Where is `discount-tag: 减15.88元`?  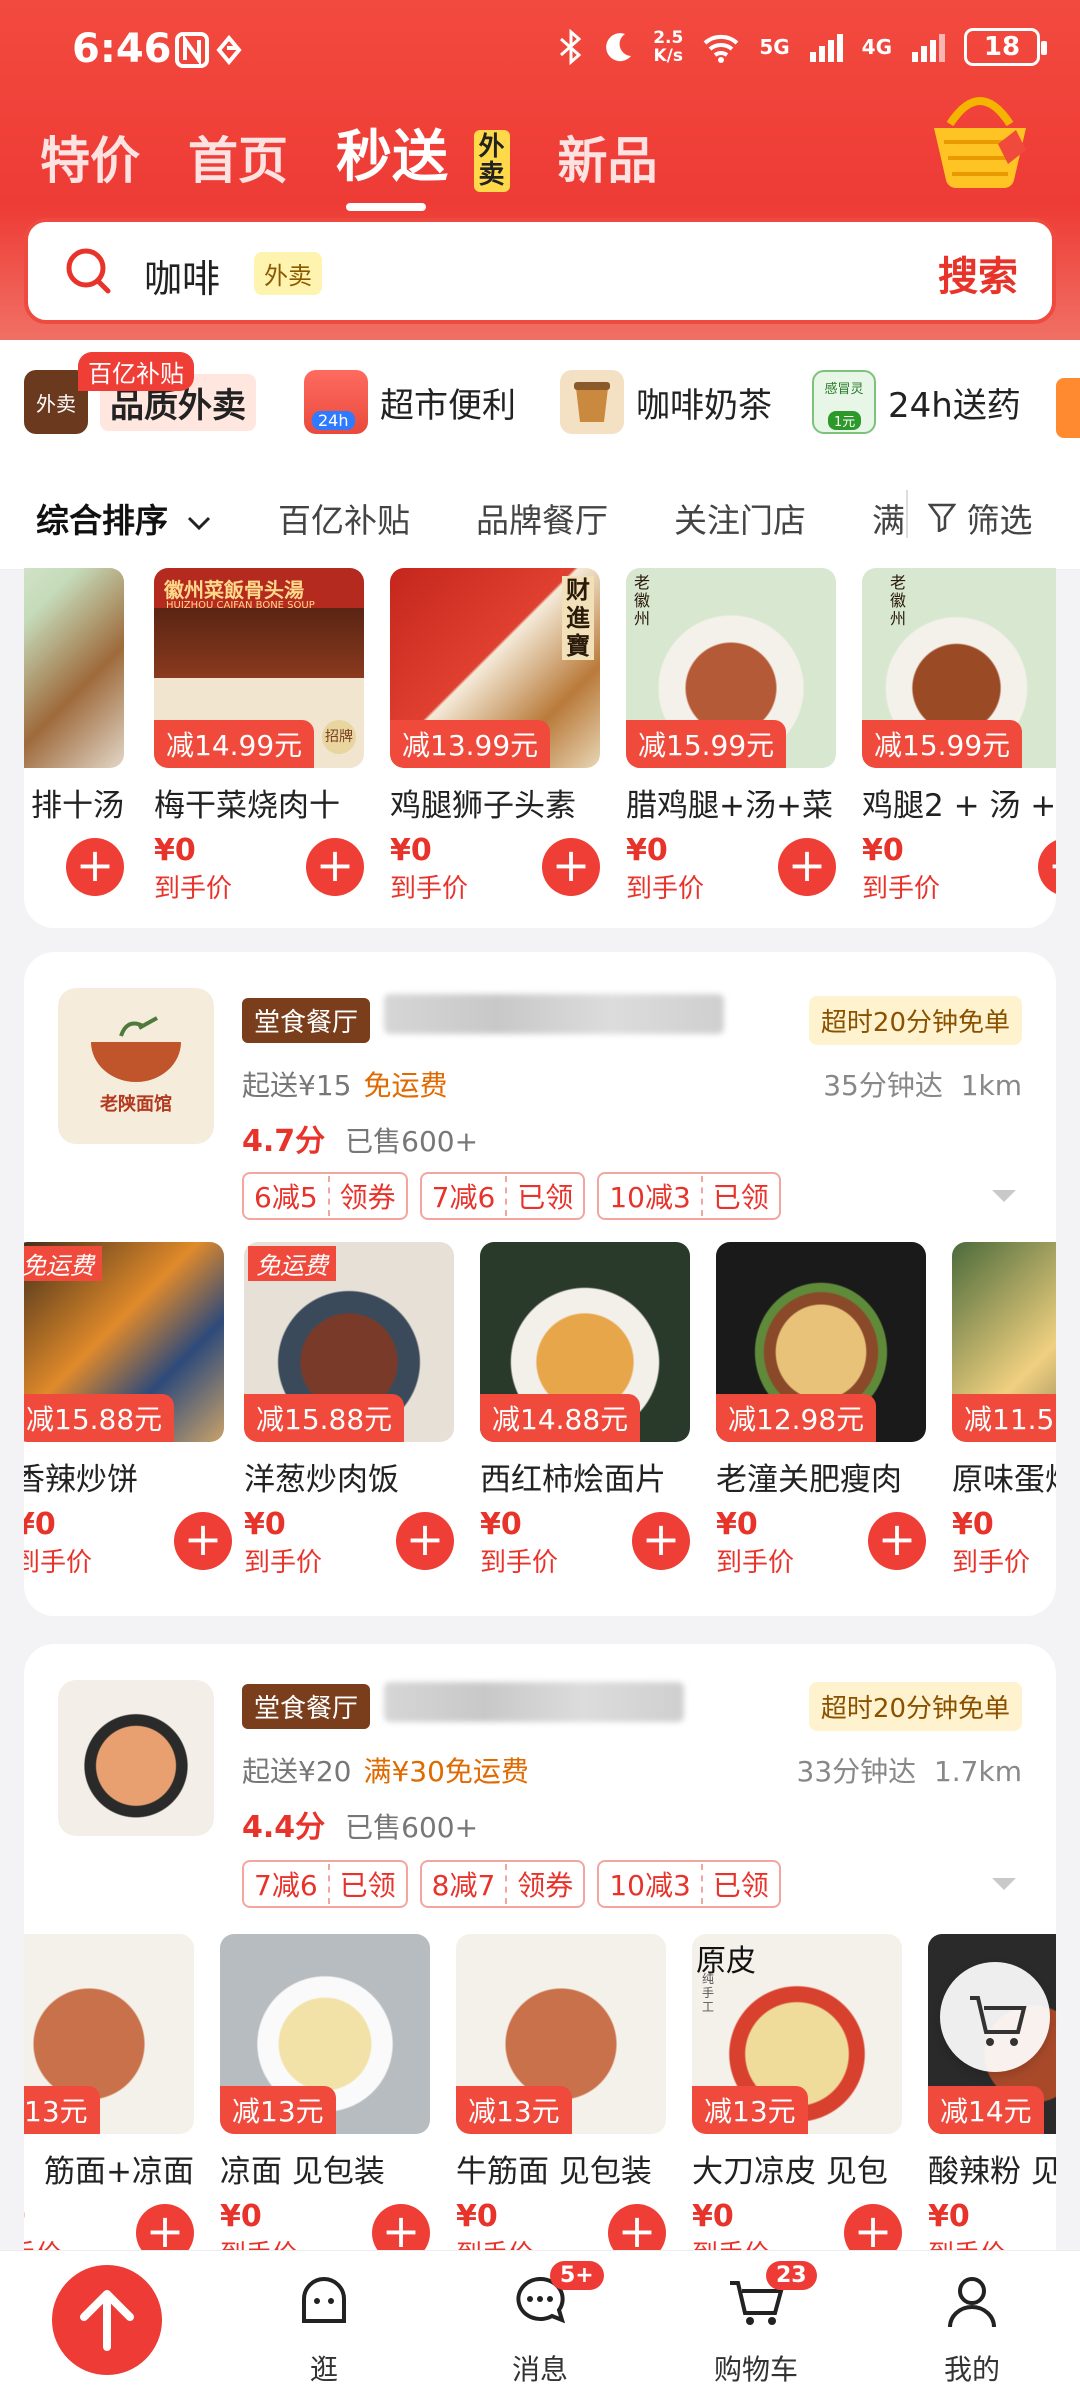
discount-tag: 减15.88元 is located at coordinates (324, 1418).